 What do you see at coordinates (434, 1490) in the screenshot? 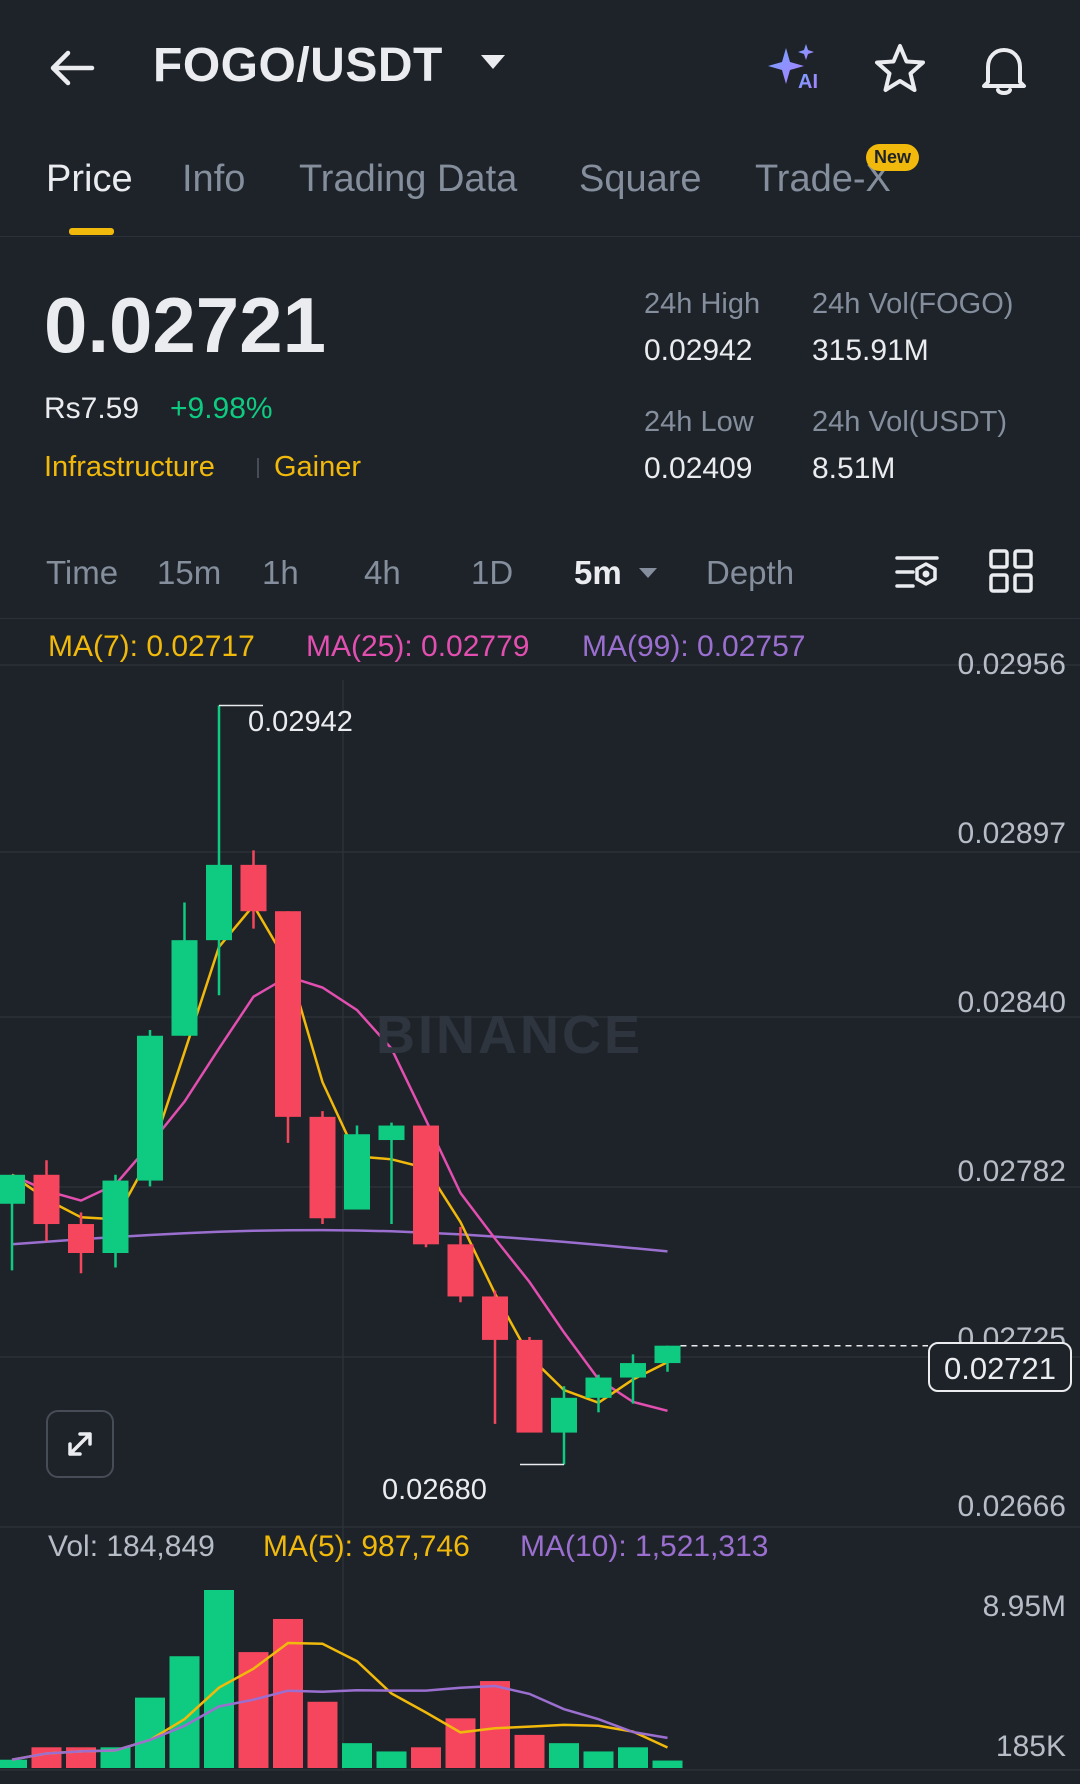
I see `low-marker-label: 0.02680` at bounding box center [434, 1490].